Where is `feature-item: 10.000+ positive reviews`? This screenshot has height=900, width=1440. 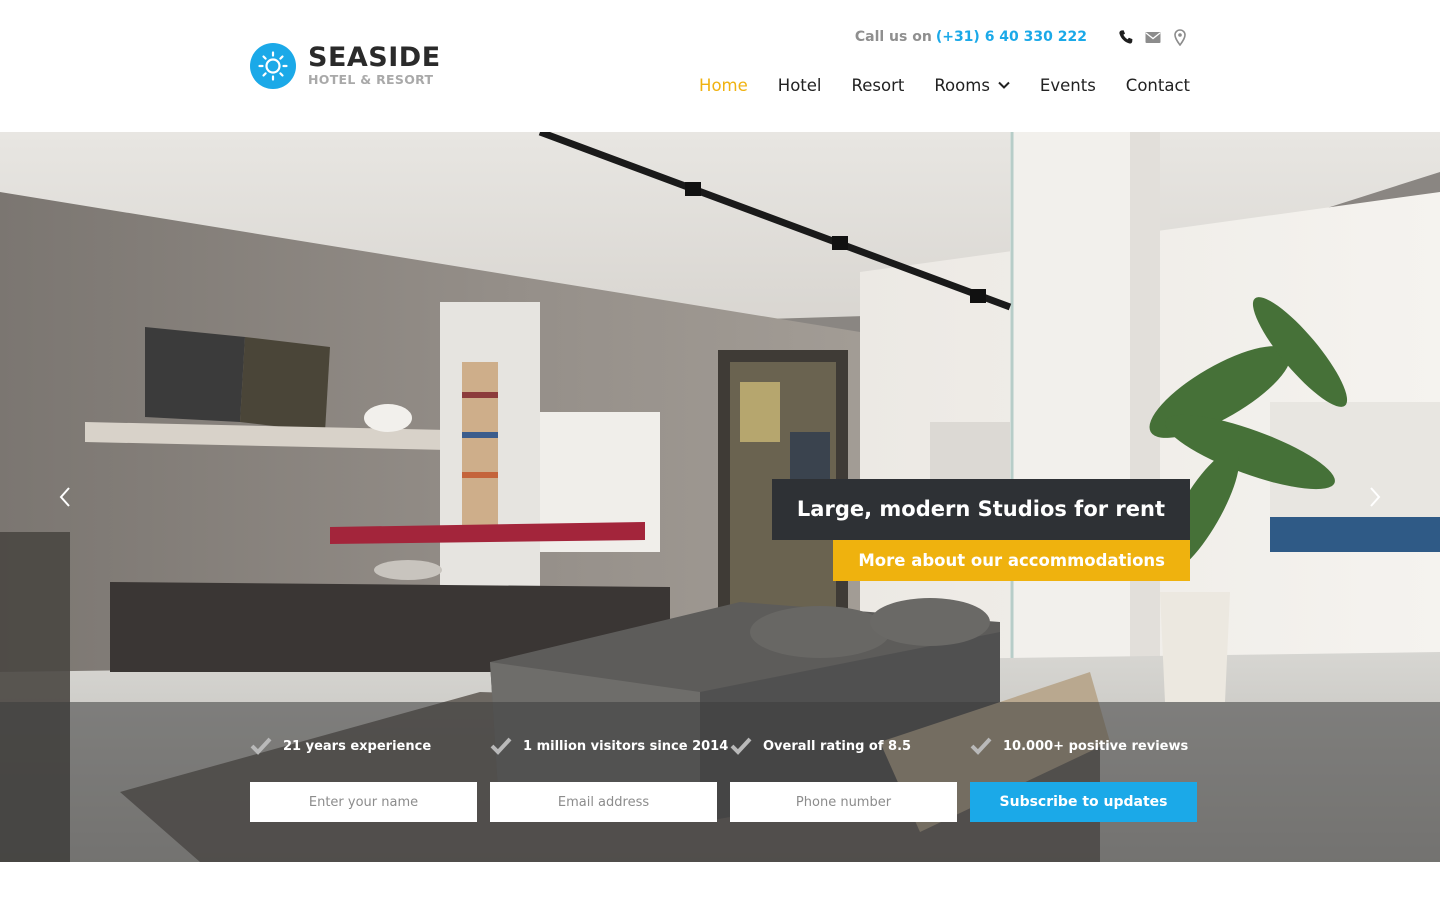
feature-item: 10.000+ positive reviews is located at coordinates (1090, 746).